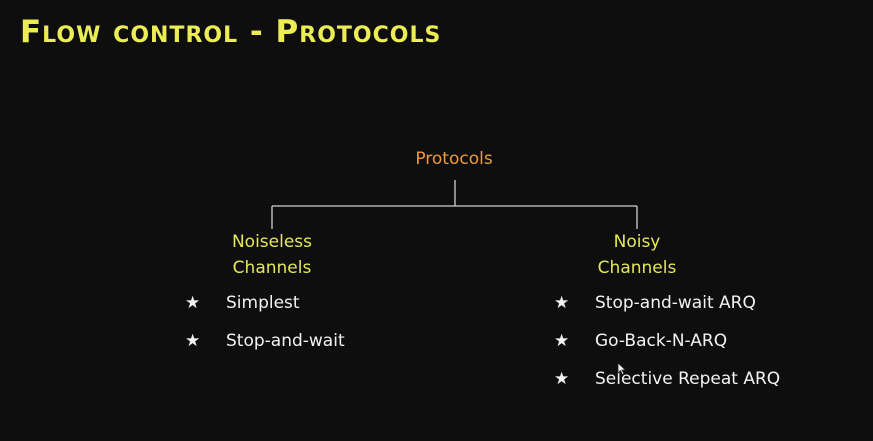 The image size is (873, 441). What do you see at coordinates (637, 255) in the screenshot?
I see `branch-label-noisy: Noisy Channels` at bounding box center [637, 255].